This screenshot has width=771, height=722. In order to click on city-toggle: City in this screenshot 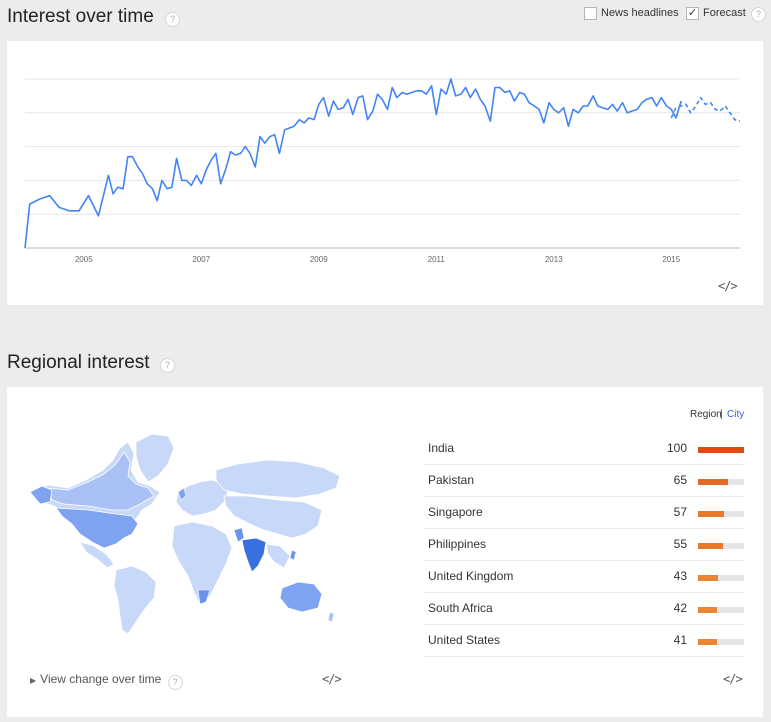, I will do `click(735, 414)`.